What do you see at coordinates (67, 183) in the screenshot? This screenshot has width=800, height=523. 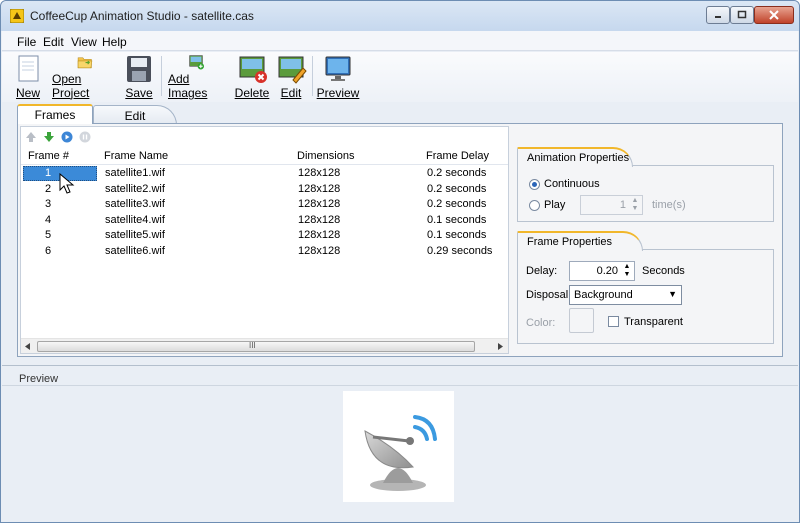 I see `mouse-cursor-icon` at bounding box center [67, 183].